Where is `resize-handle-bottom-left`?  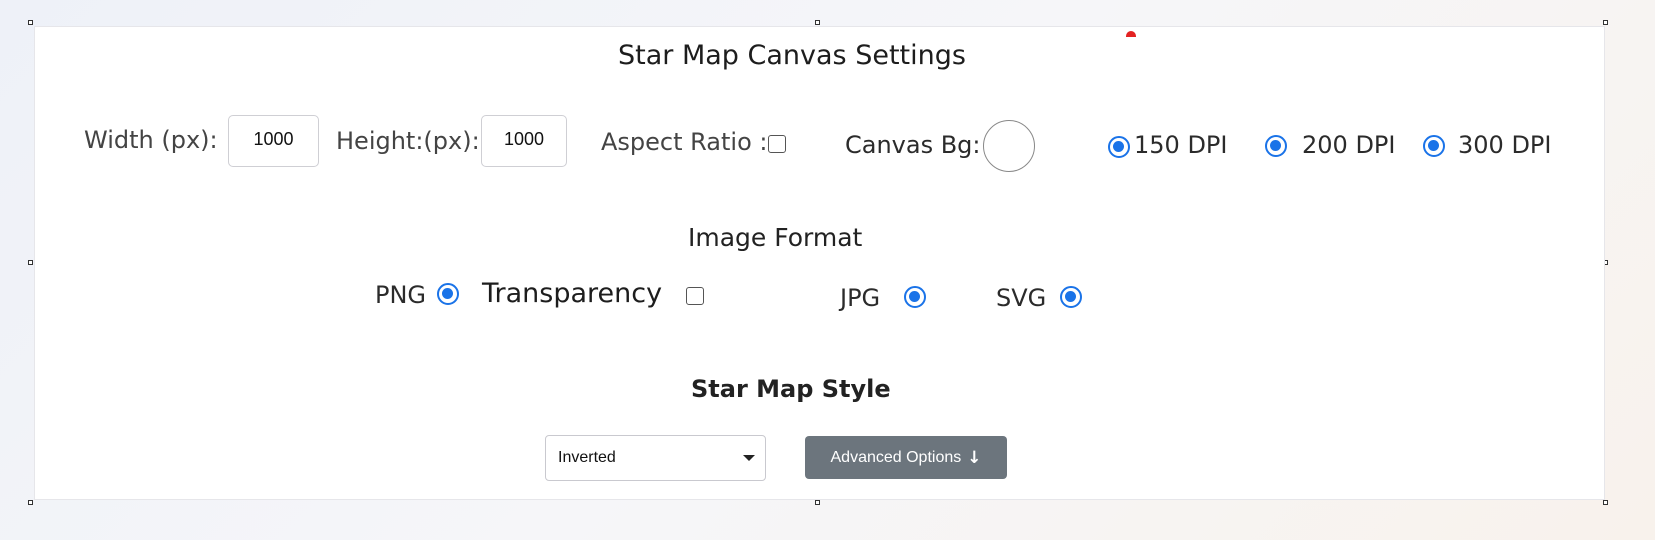
resize-handle-bottom-left is located at coordinates (30, 502).